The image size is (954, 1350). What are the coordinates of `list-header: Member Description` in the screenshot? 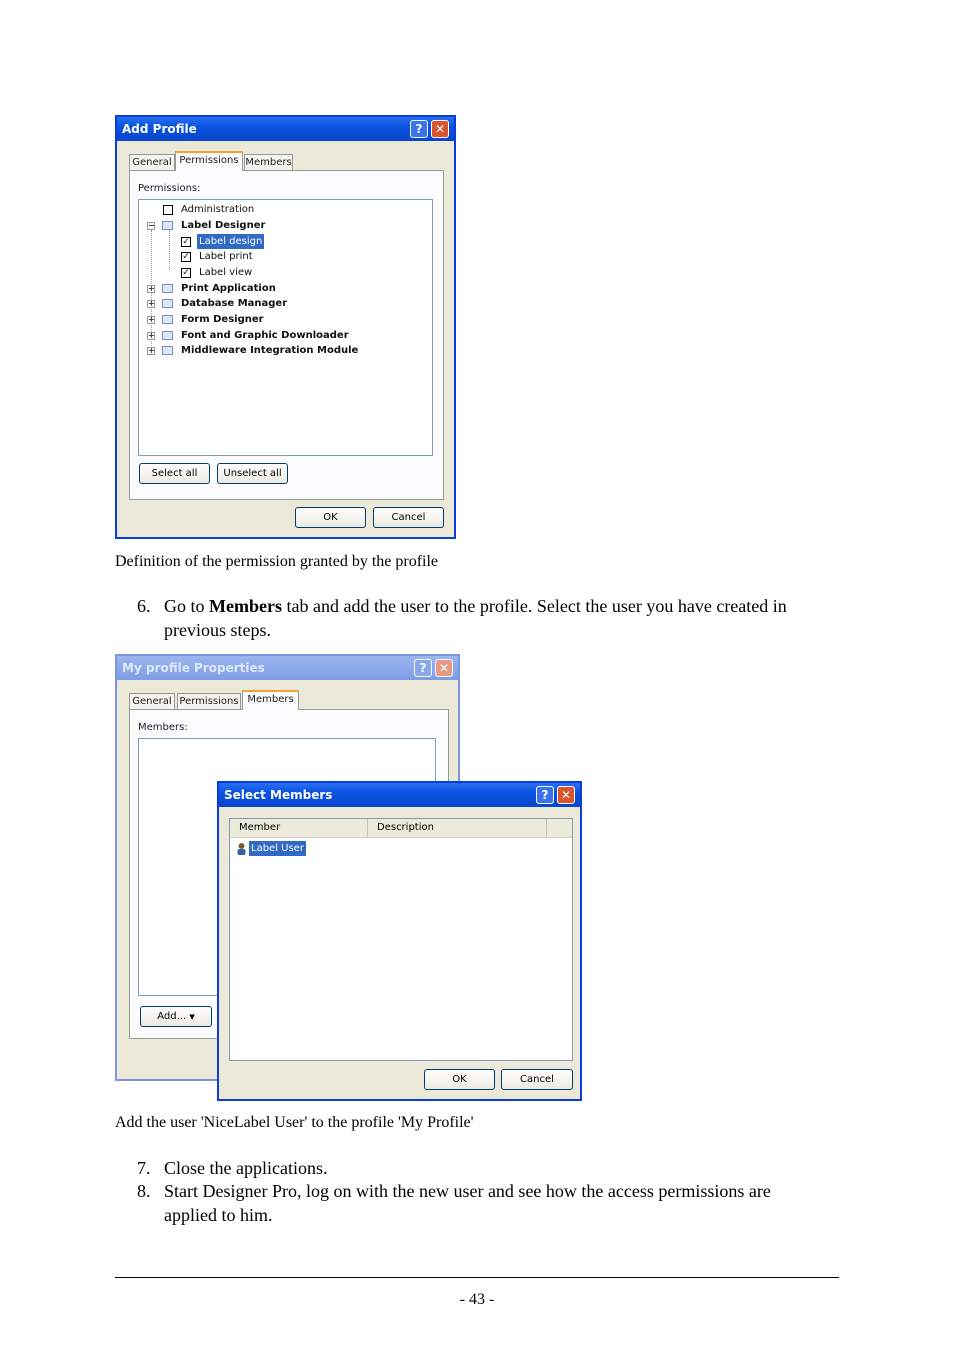 It's located at (401, 828).